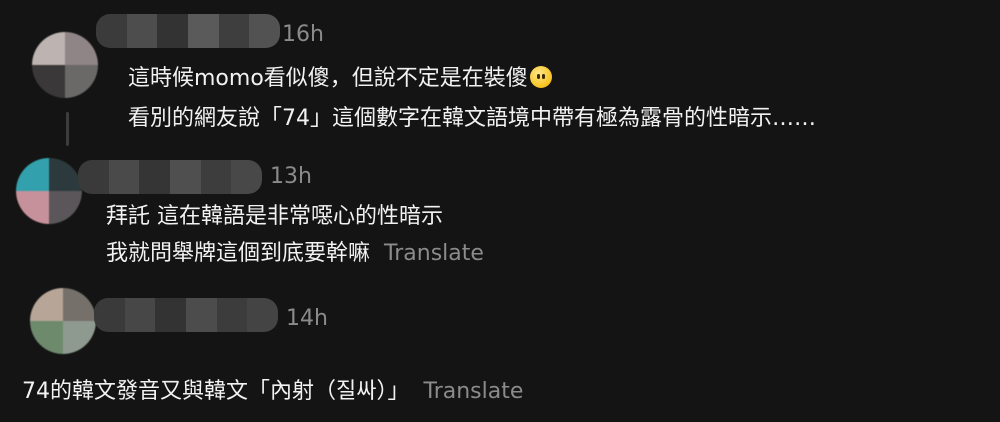 Image resolution: width=1000 pixels, height=422 pixels. What do you see at coordinates (540, 77) in the screenshot?
I see `face-without-mouth-emoji` at bounding box center [540, 77].